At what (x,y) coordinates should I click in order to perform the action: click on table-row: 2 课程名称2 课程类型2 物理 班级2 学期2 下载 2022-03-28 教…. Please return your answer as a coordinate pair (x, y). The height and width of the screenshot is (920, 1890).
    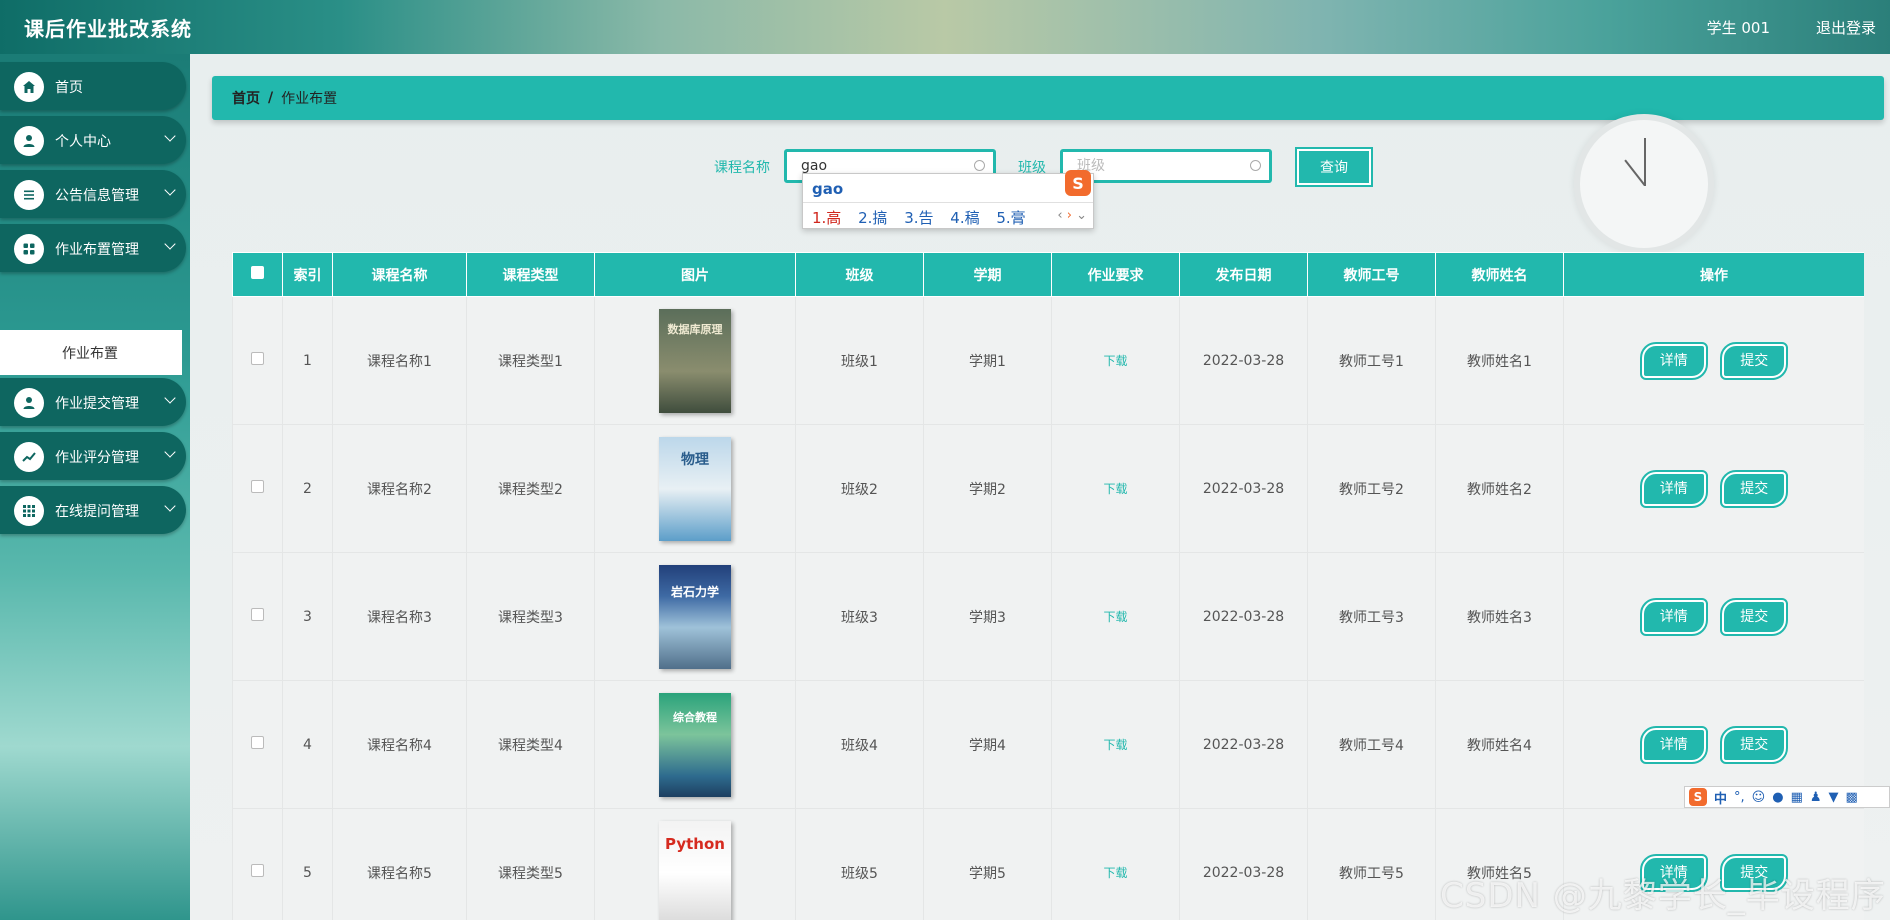
    Looking at the image, I should click on (1048, 488).